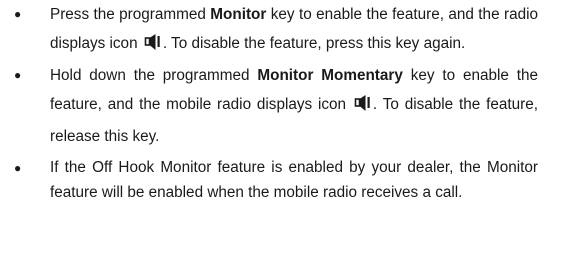 The height and width of the screenshot is (269, 562). What do you see at coordinates (330, 75) in the screenshot?
I see `monitor-momentary-key-name: Monitor Momentary` at bounding box center [330, 75].